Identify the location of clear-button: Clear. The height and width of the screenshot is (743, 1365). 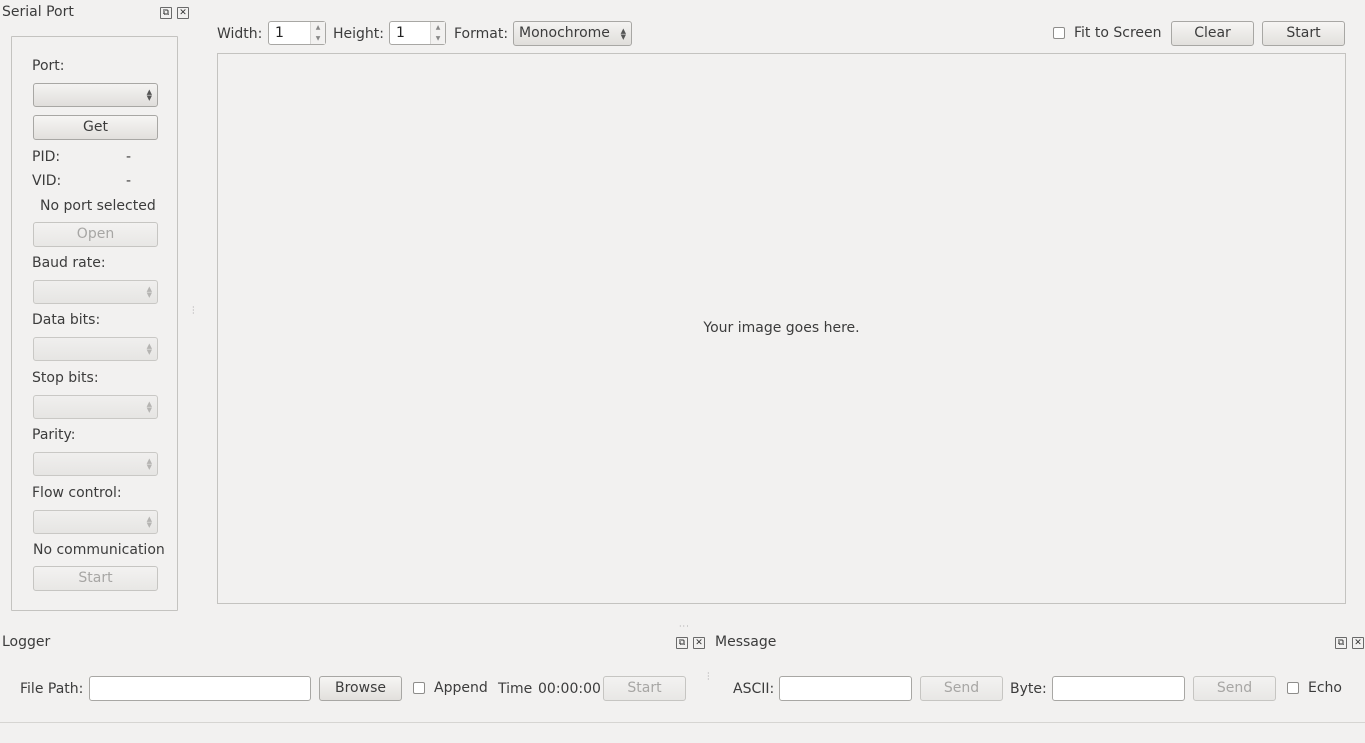
(1212, 33).